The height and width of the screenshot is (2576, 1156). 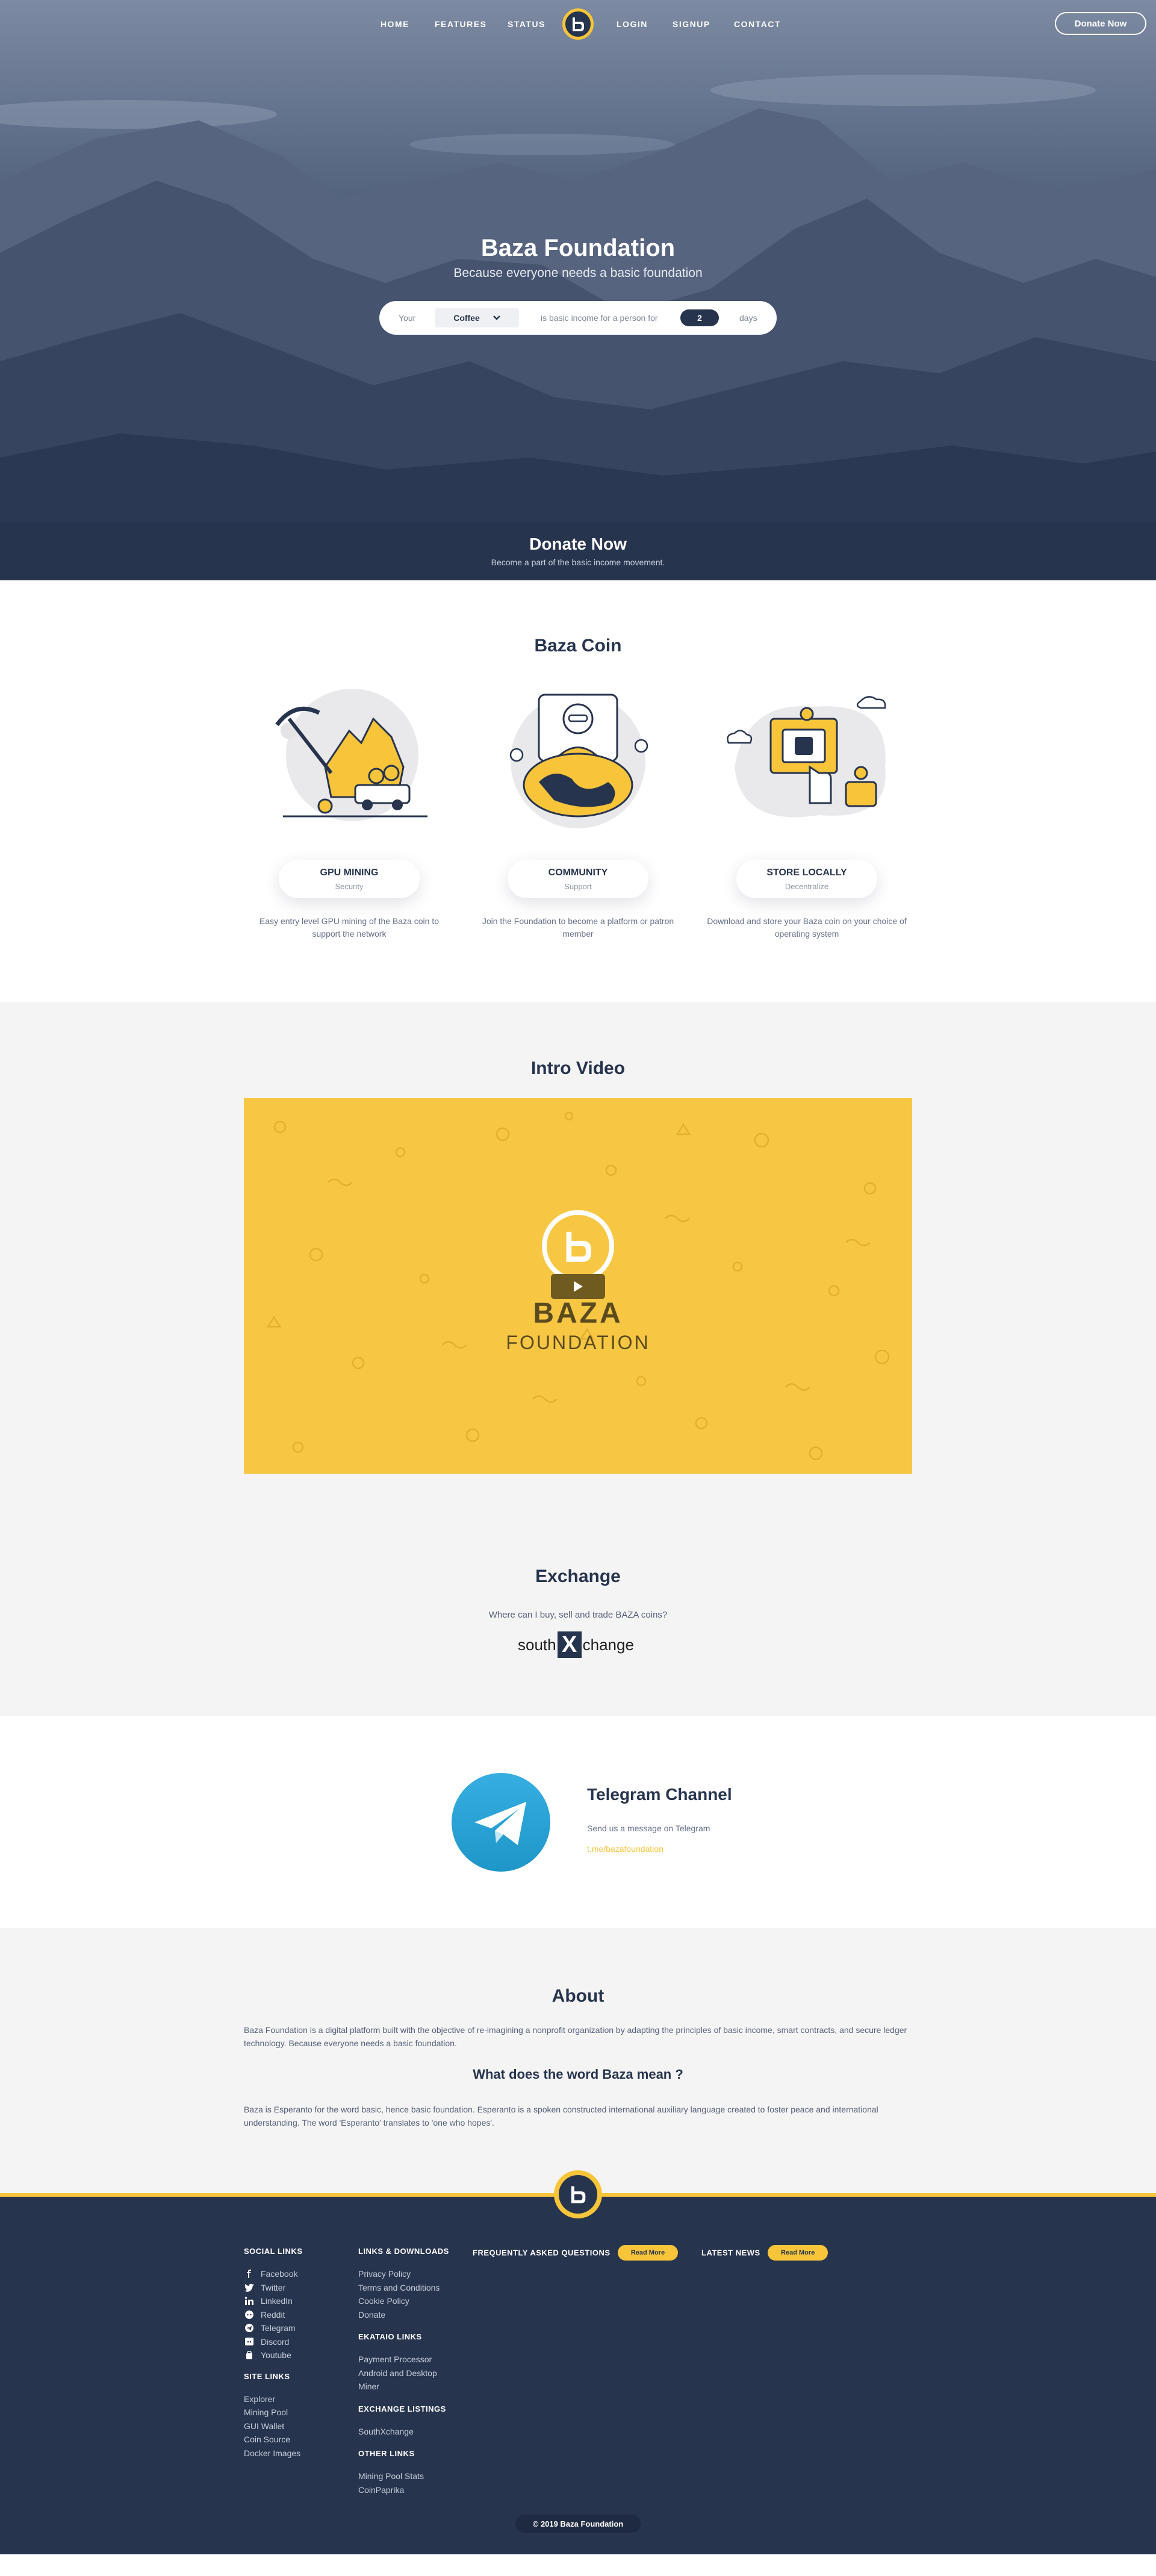 I want to click on telegram-icon, so click(x=501, y=1822).